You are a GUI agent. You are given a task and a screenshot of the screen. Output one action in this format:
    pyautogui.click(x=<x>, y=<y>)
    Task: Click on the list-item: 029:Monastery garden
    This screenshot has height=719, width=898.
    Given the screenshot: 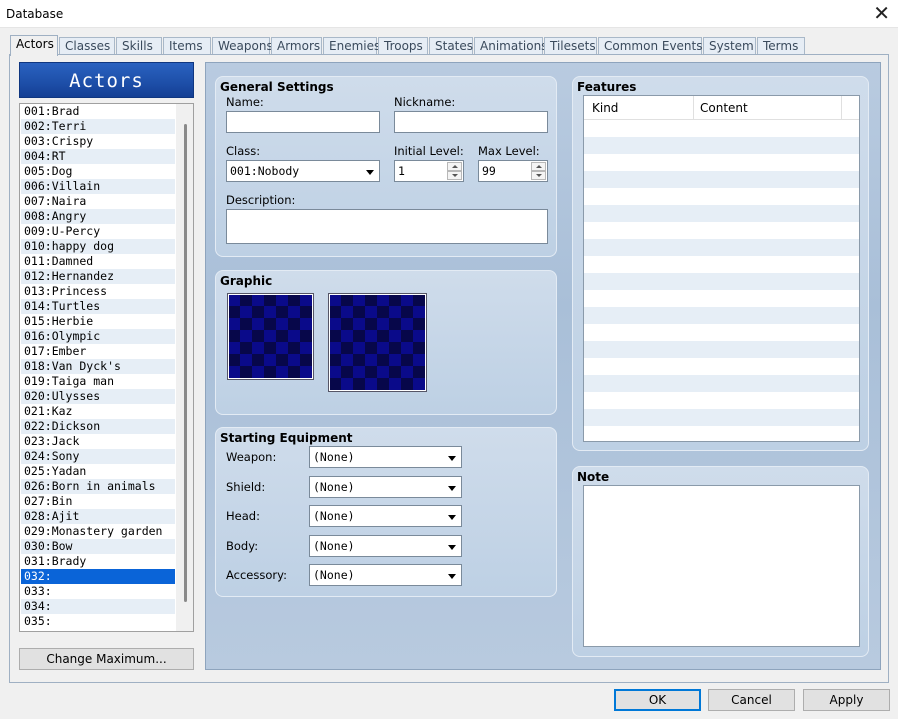 What is the action you would take?
    pyautogui.click(x=98, y=531)
    